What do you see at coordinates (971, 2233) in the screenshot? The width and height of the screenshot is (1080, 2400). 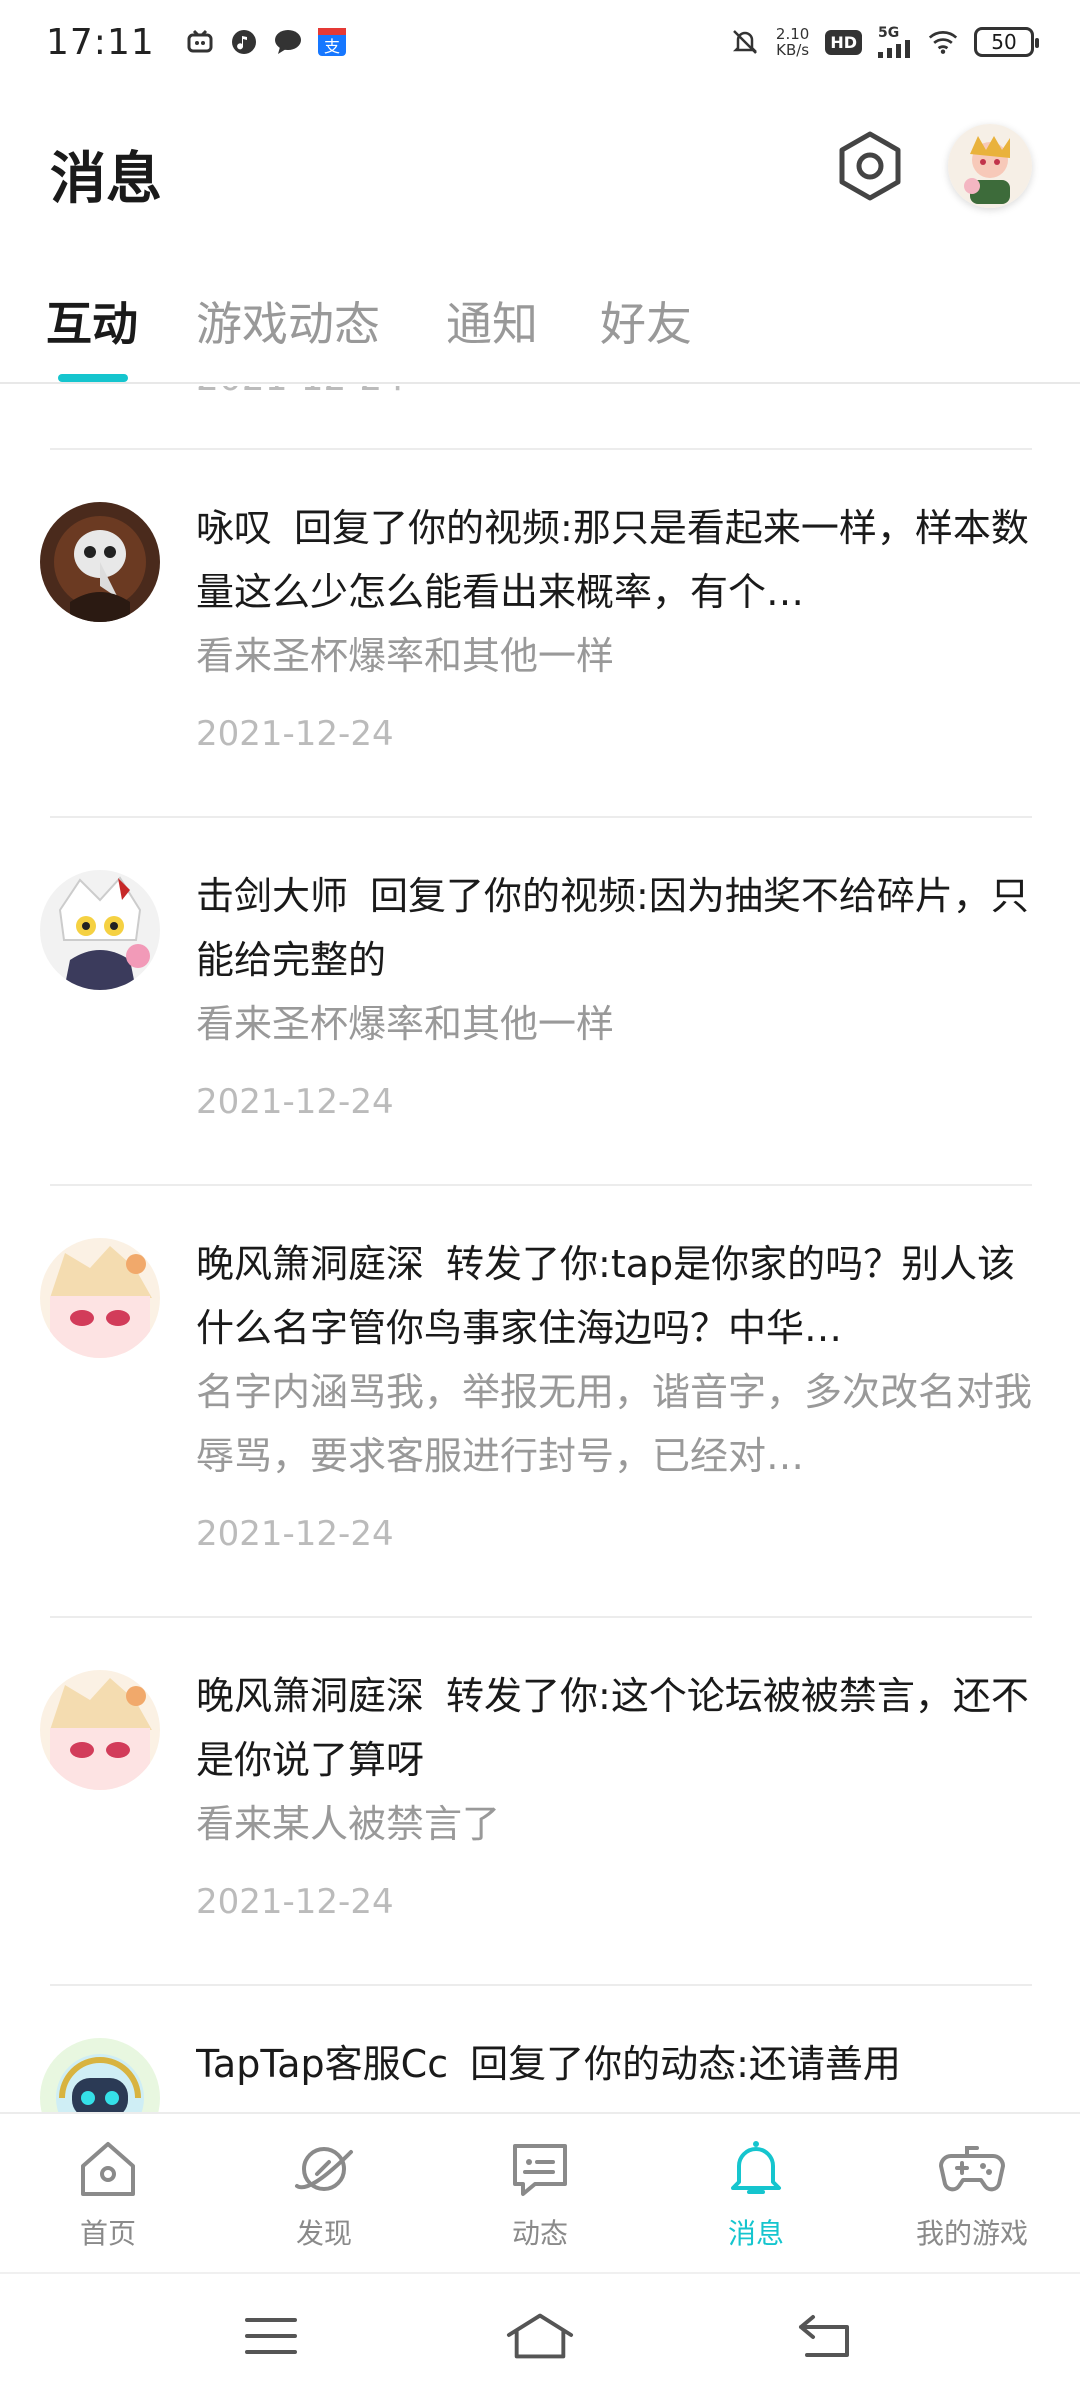 I see `nav-label: 我的游戏` at bounding box center [971, 2233].